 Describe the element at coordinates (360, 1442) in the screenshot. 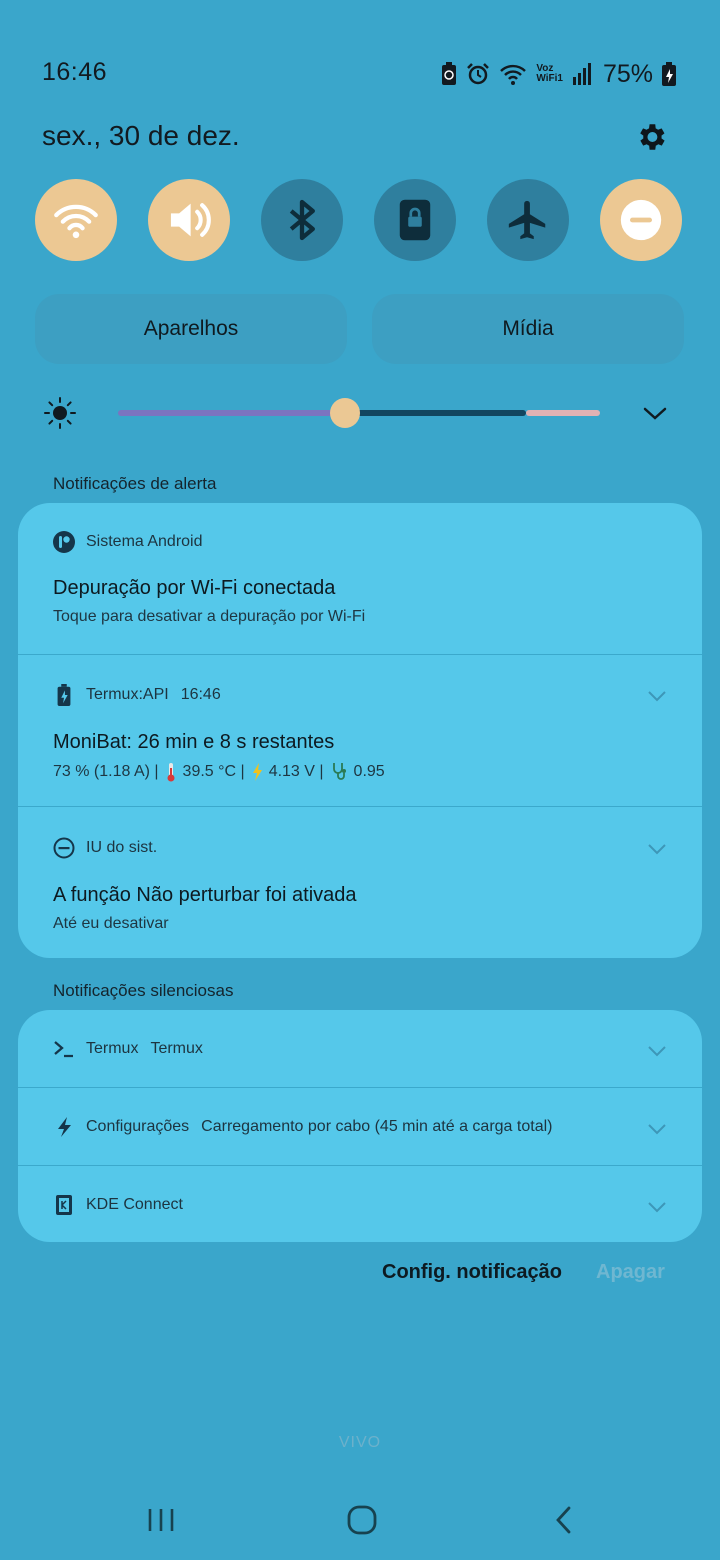

I see `carrier-label: VIVO` at that location.